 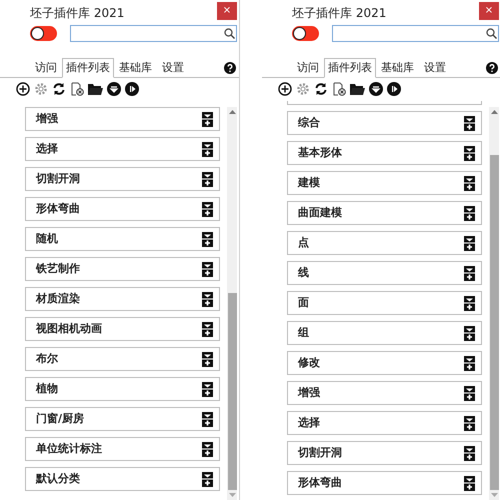 What do you see at coordinates (122, 389) in the screenshot?
I see `category-row: 植物` at bounding box center [122, 389].